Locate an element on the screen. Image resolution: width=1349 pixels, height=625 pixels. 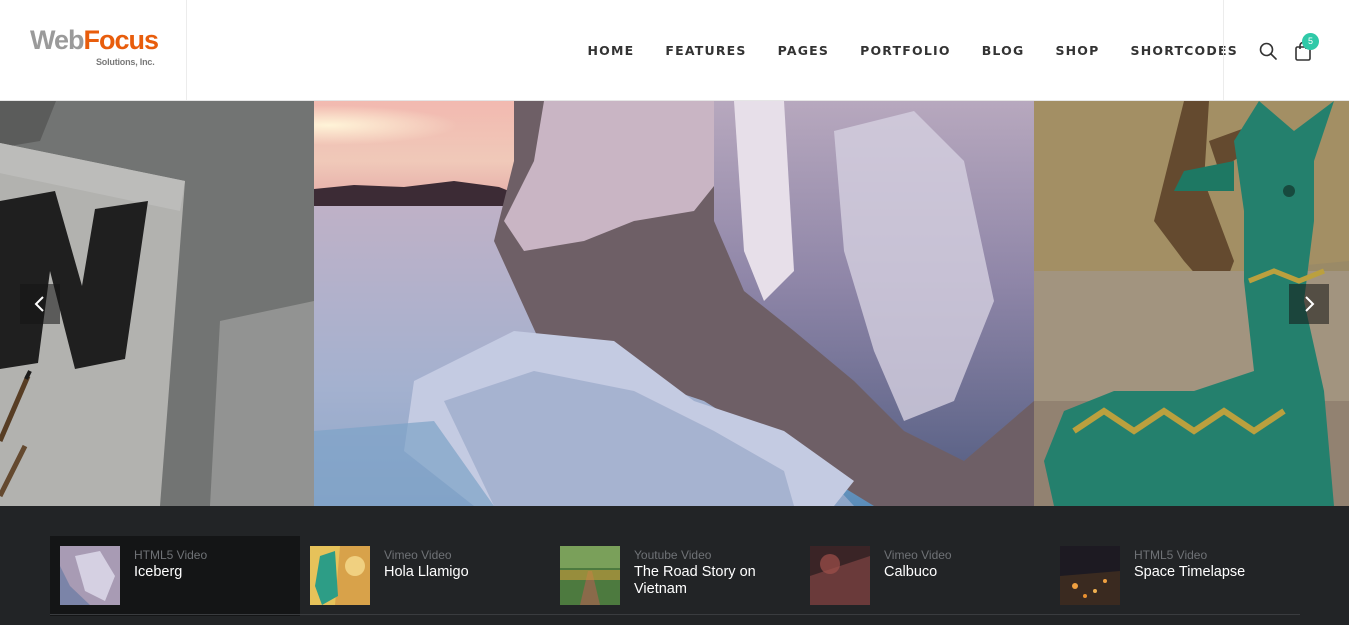
nav-home: HOME is located at coordinates (611, 50).